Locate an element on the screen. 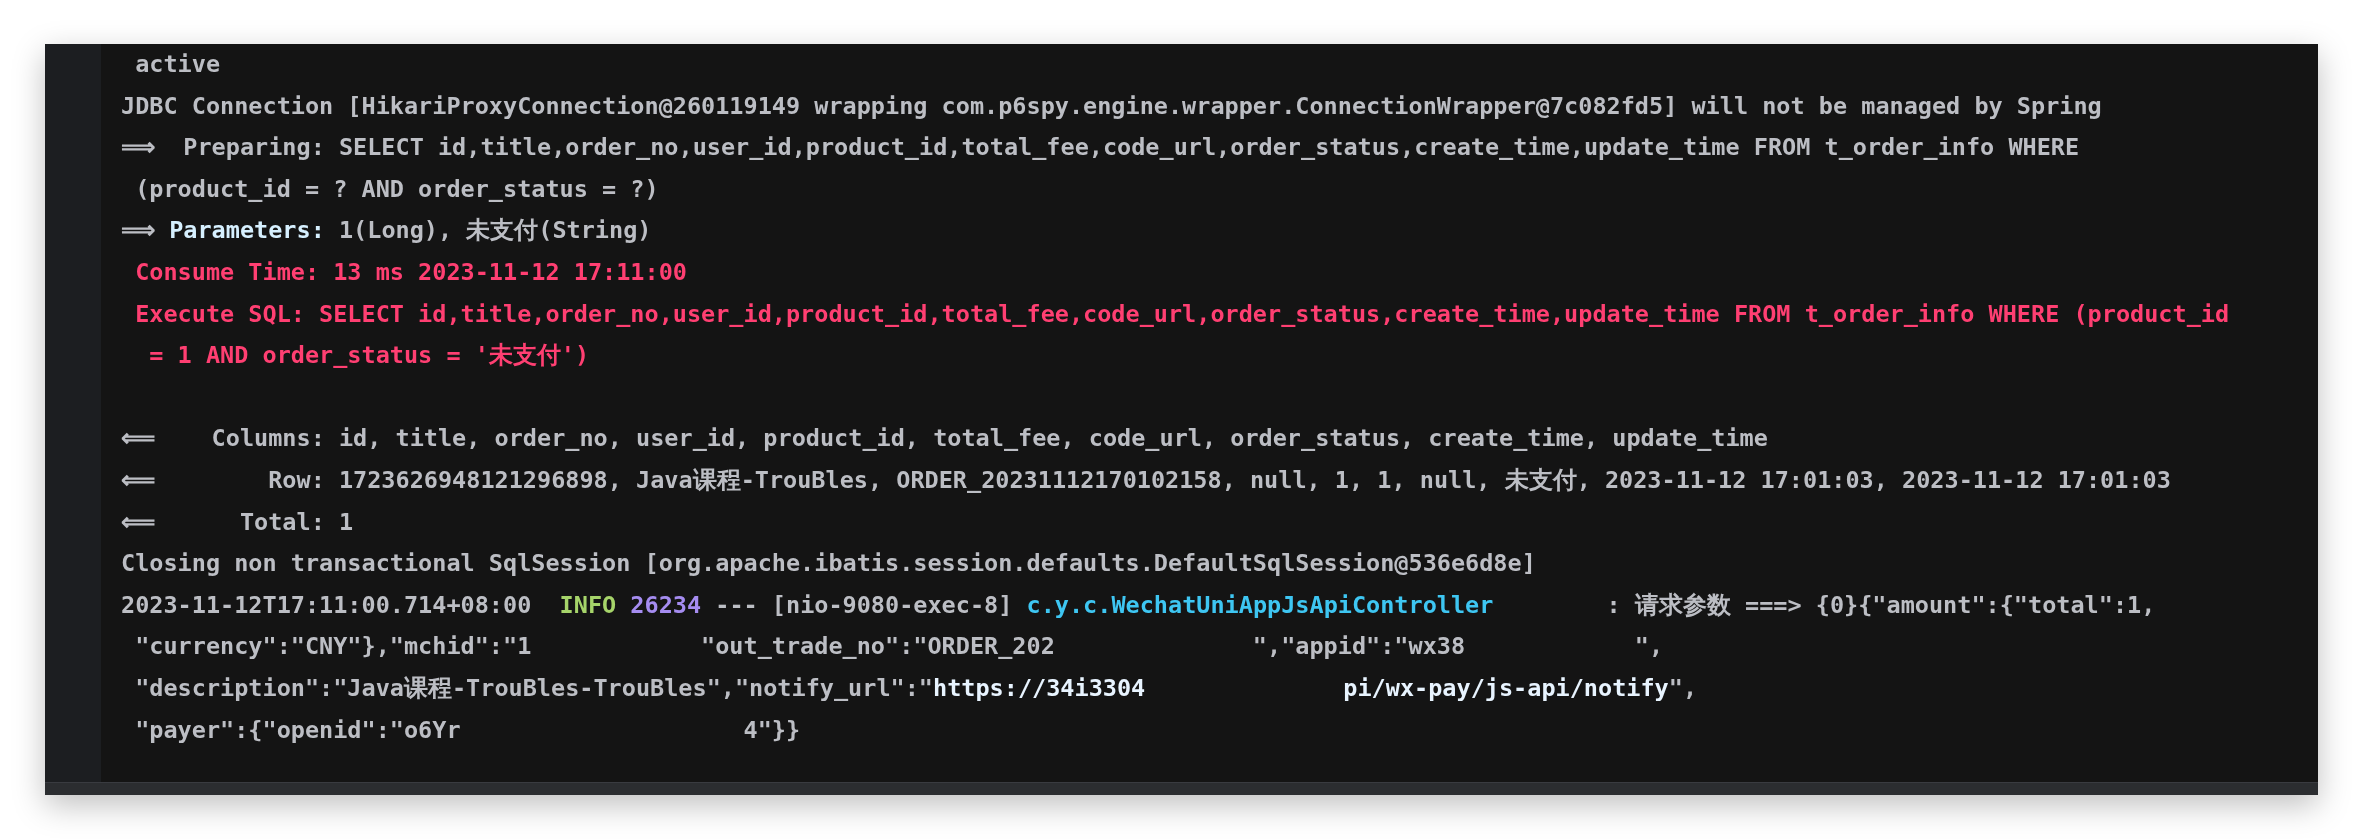 This screenshot has height=840, width=2364. log-text: ⟸ Row: 1723626948121296898, Java课程-TrouBles, ORDER_20231112170102158, null, 1, 1, null, 未支付, 2023-11-12 17:01:03, 2023-11-12 17:01:03 is located at coordinates (1146, 479).